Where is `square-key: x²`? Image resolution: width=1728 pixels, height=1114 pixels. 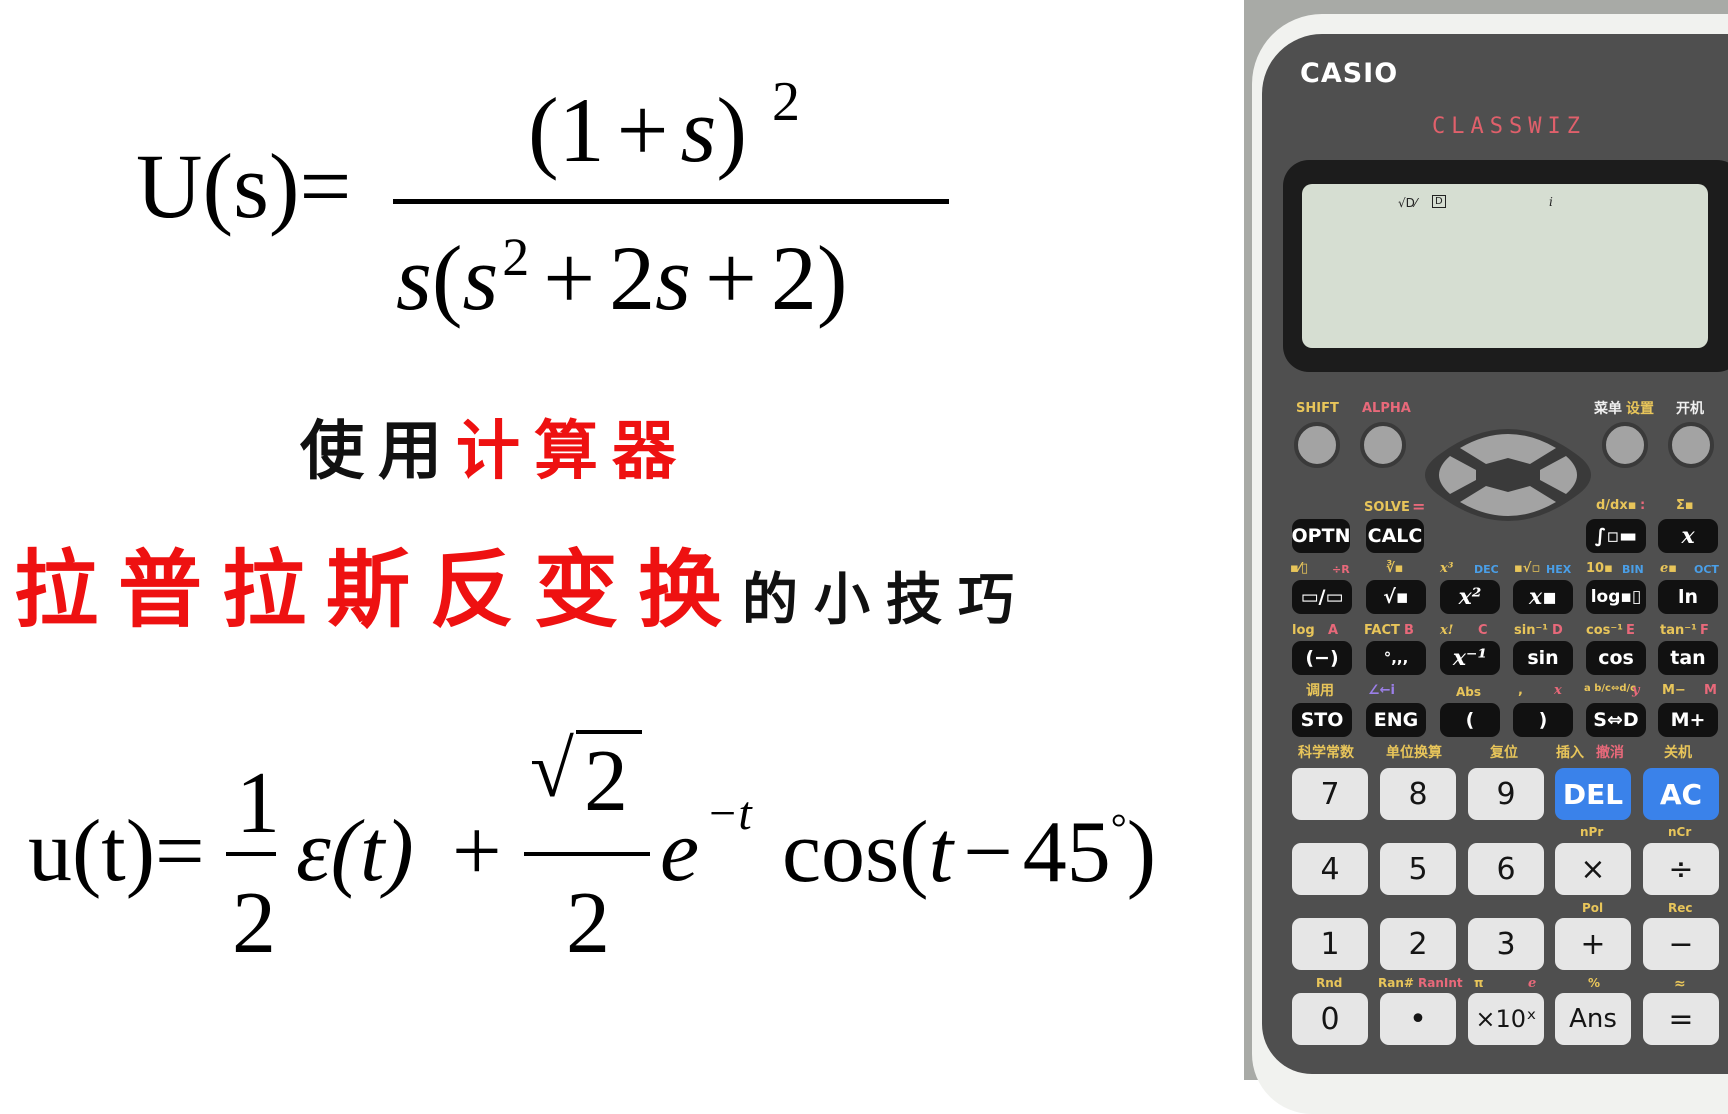 square-key: x² is located at coordinates (1470, 597).